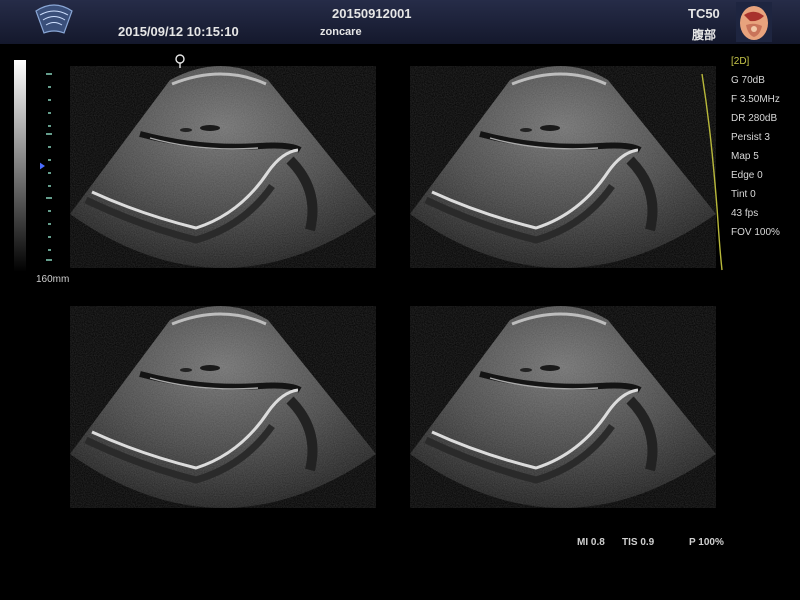 The image size is (800, 600). Describe the element at coordinates (563, 407) in the screenshot. I see `ultrasound-image-bottom-right` at that location.